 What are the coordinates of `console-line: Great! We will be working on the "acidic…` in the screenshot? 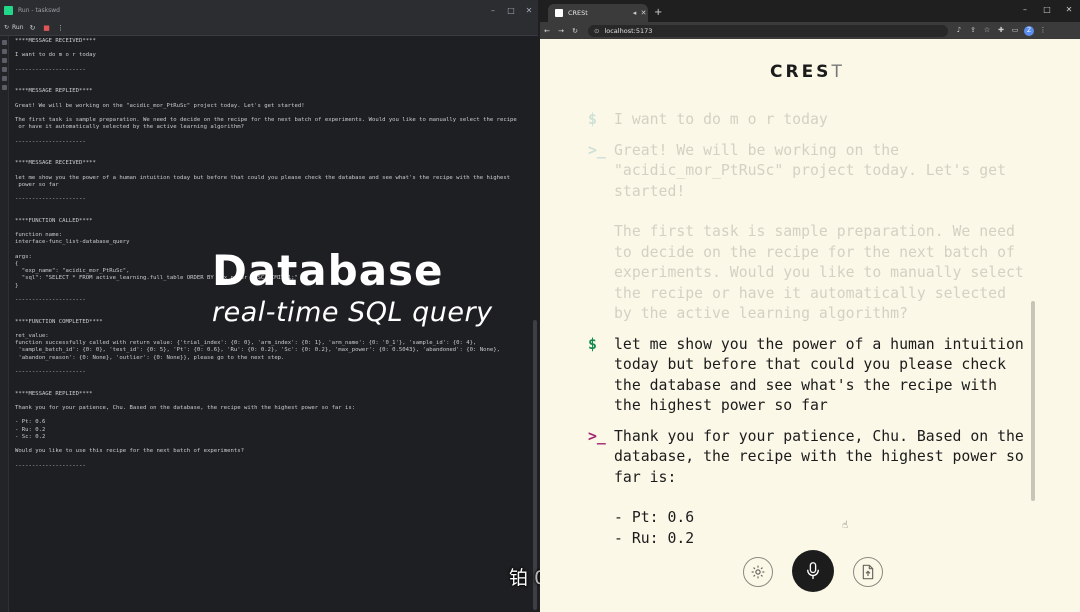 It's located at (160, 105).